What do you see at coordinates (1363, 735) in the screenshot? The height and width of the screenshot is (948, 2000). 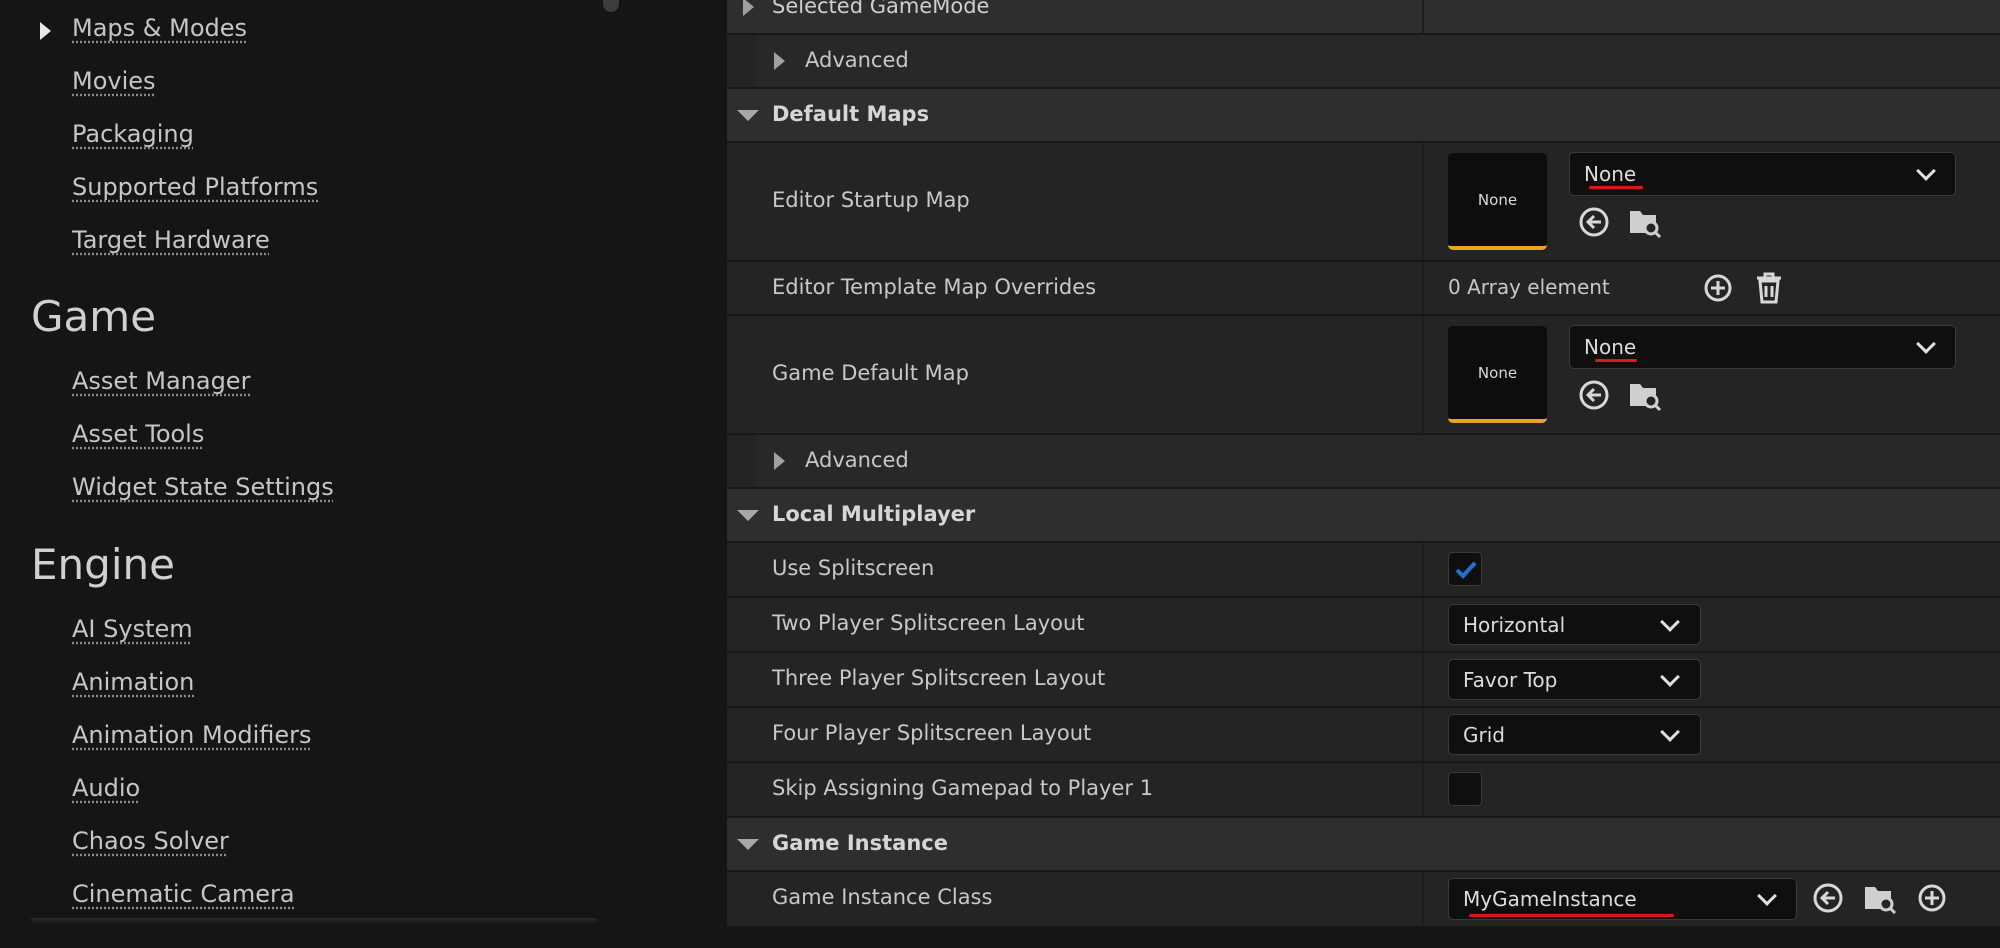 I see `property-four-player-layout: Four Player Splitscreen Layout Grid` at bounding box center [1363, 735].